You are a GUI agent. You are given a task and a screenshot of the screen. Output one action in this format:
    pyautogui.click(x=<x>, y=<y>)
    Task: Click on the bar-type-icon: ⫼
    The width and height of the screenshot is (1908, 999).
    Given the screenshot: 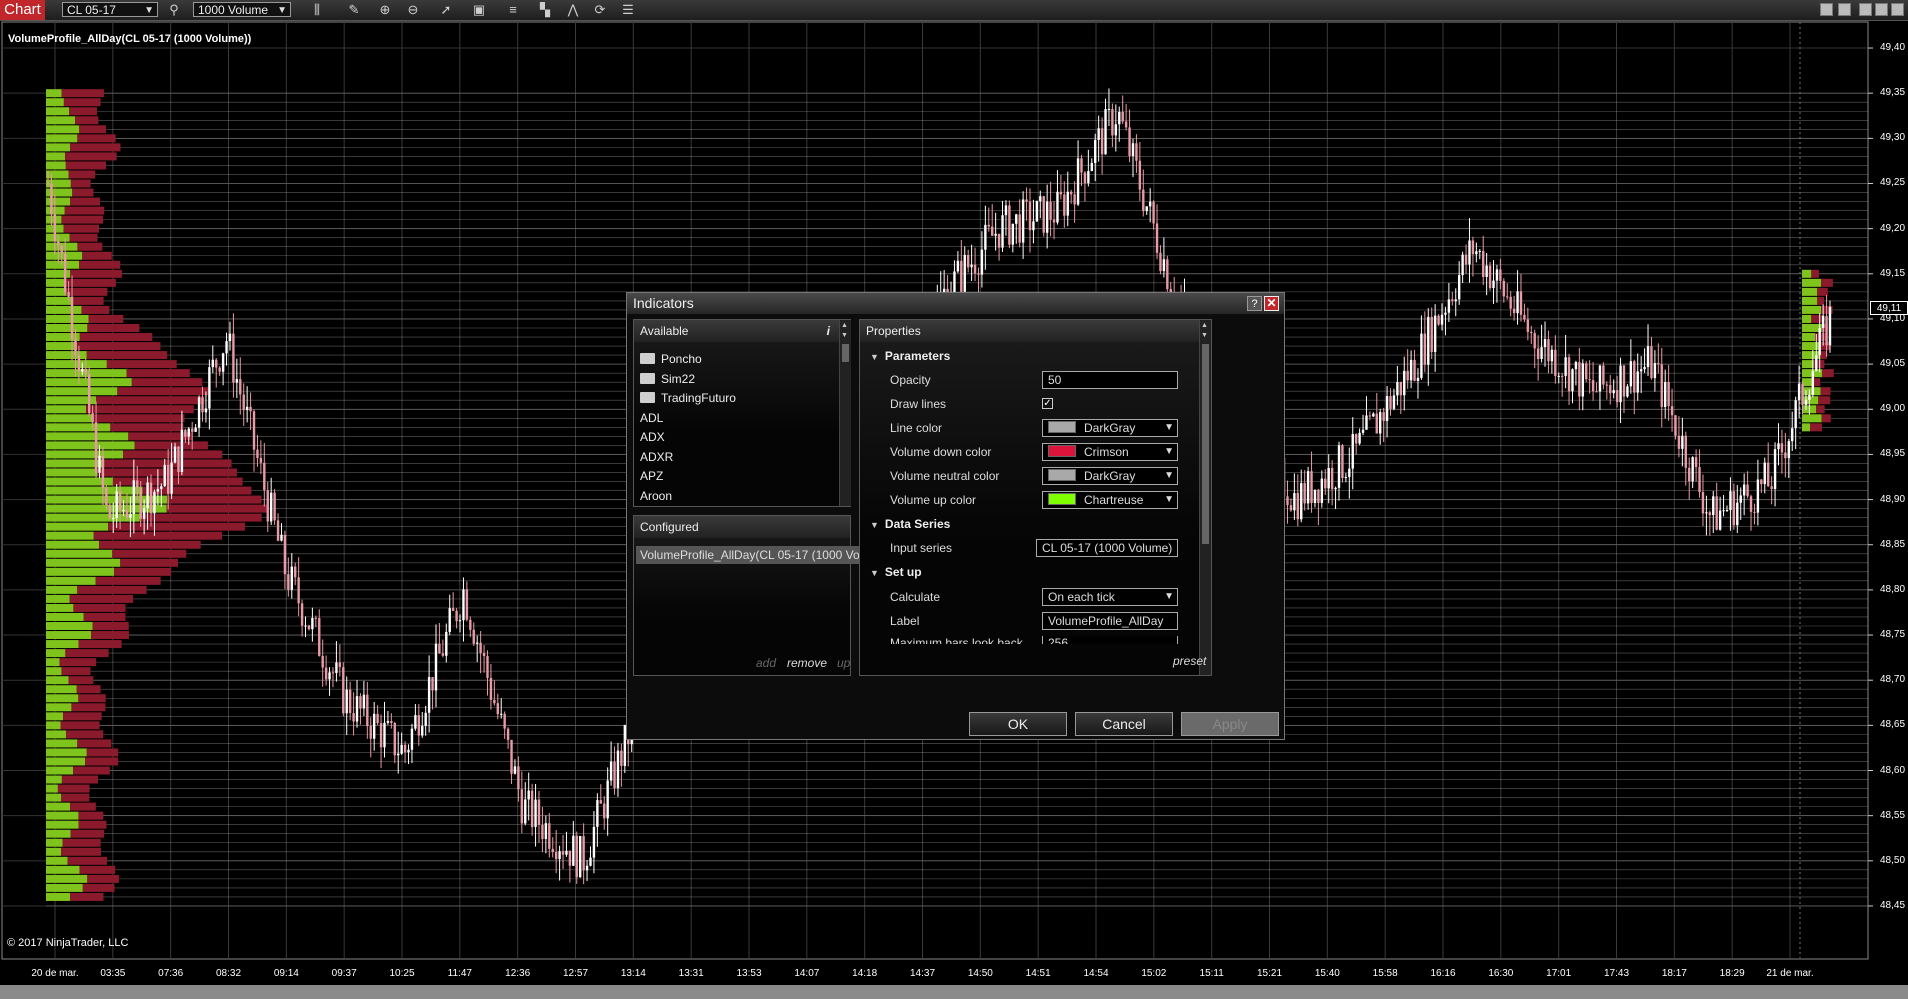 What is the action you would take?
    pyautogui.click(x=317, y=10)
    